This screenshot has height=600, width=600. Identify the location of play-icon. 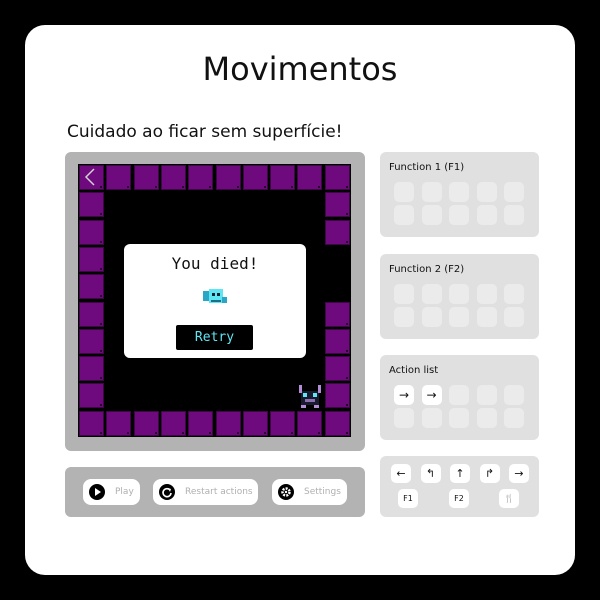
(97, 492).